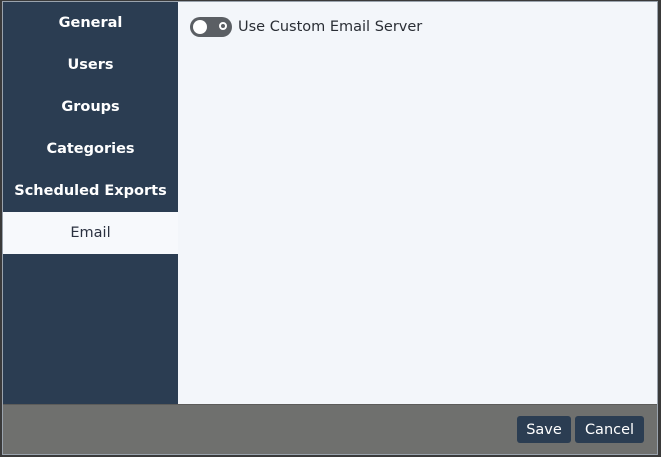 The width and height of the screenshot is (661, 457). What do you see at coordinates (330, 429) in the screenshot?
I see `dialog-footer: Save Cancel` at bounding box center [330, 429].